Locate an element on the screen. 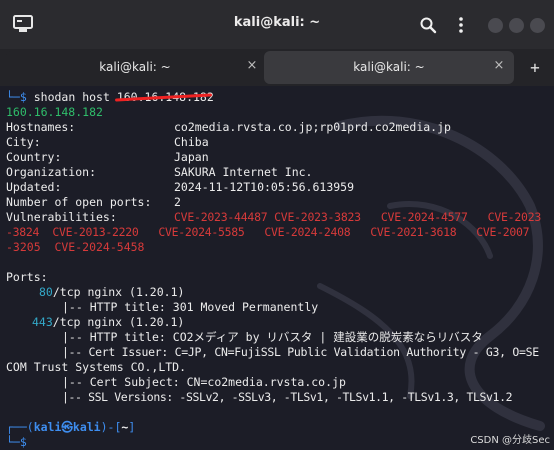 Image resolution: width=554 pixels, height=450 pixels. row-key: City: is located at coordinates (23, 142).